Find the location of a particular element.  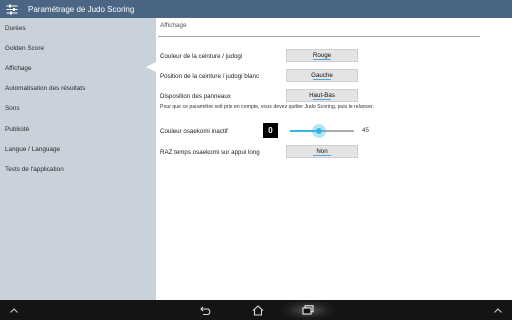

osaekomi-color-label: Couleur osaekomi inactif is located at coordinates (194, 131).